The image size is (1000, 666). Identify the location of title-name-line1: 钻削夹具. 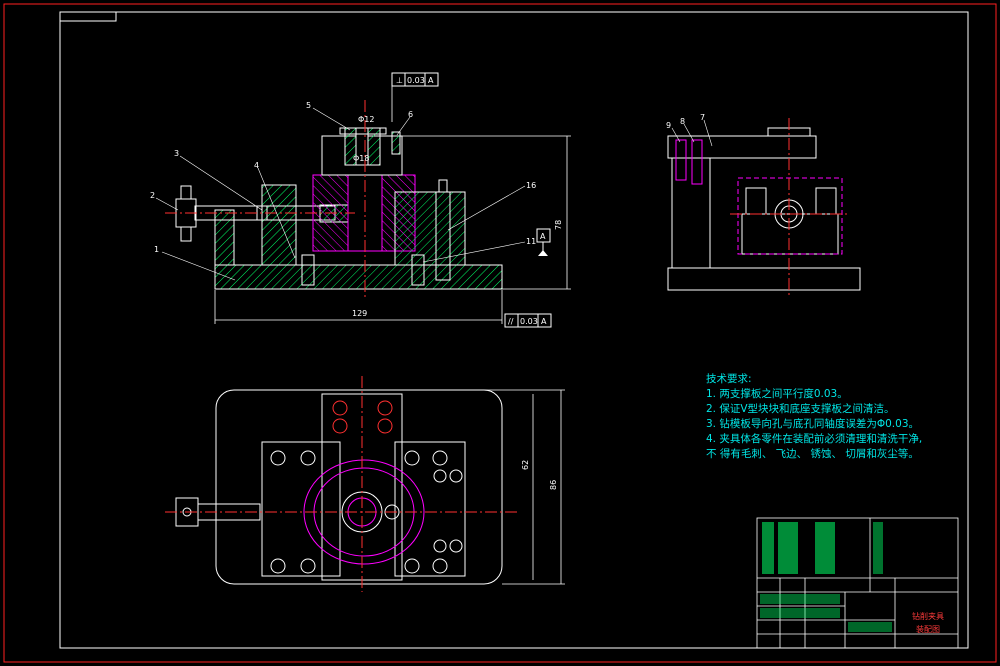
(928, 616).